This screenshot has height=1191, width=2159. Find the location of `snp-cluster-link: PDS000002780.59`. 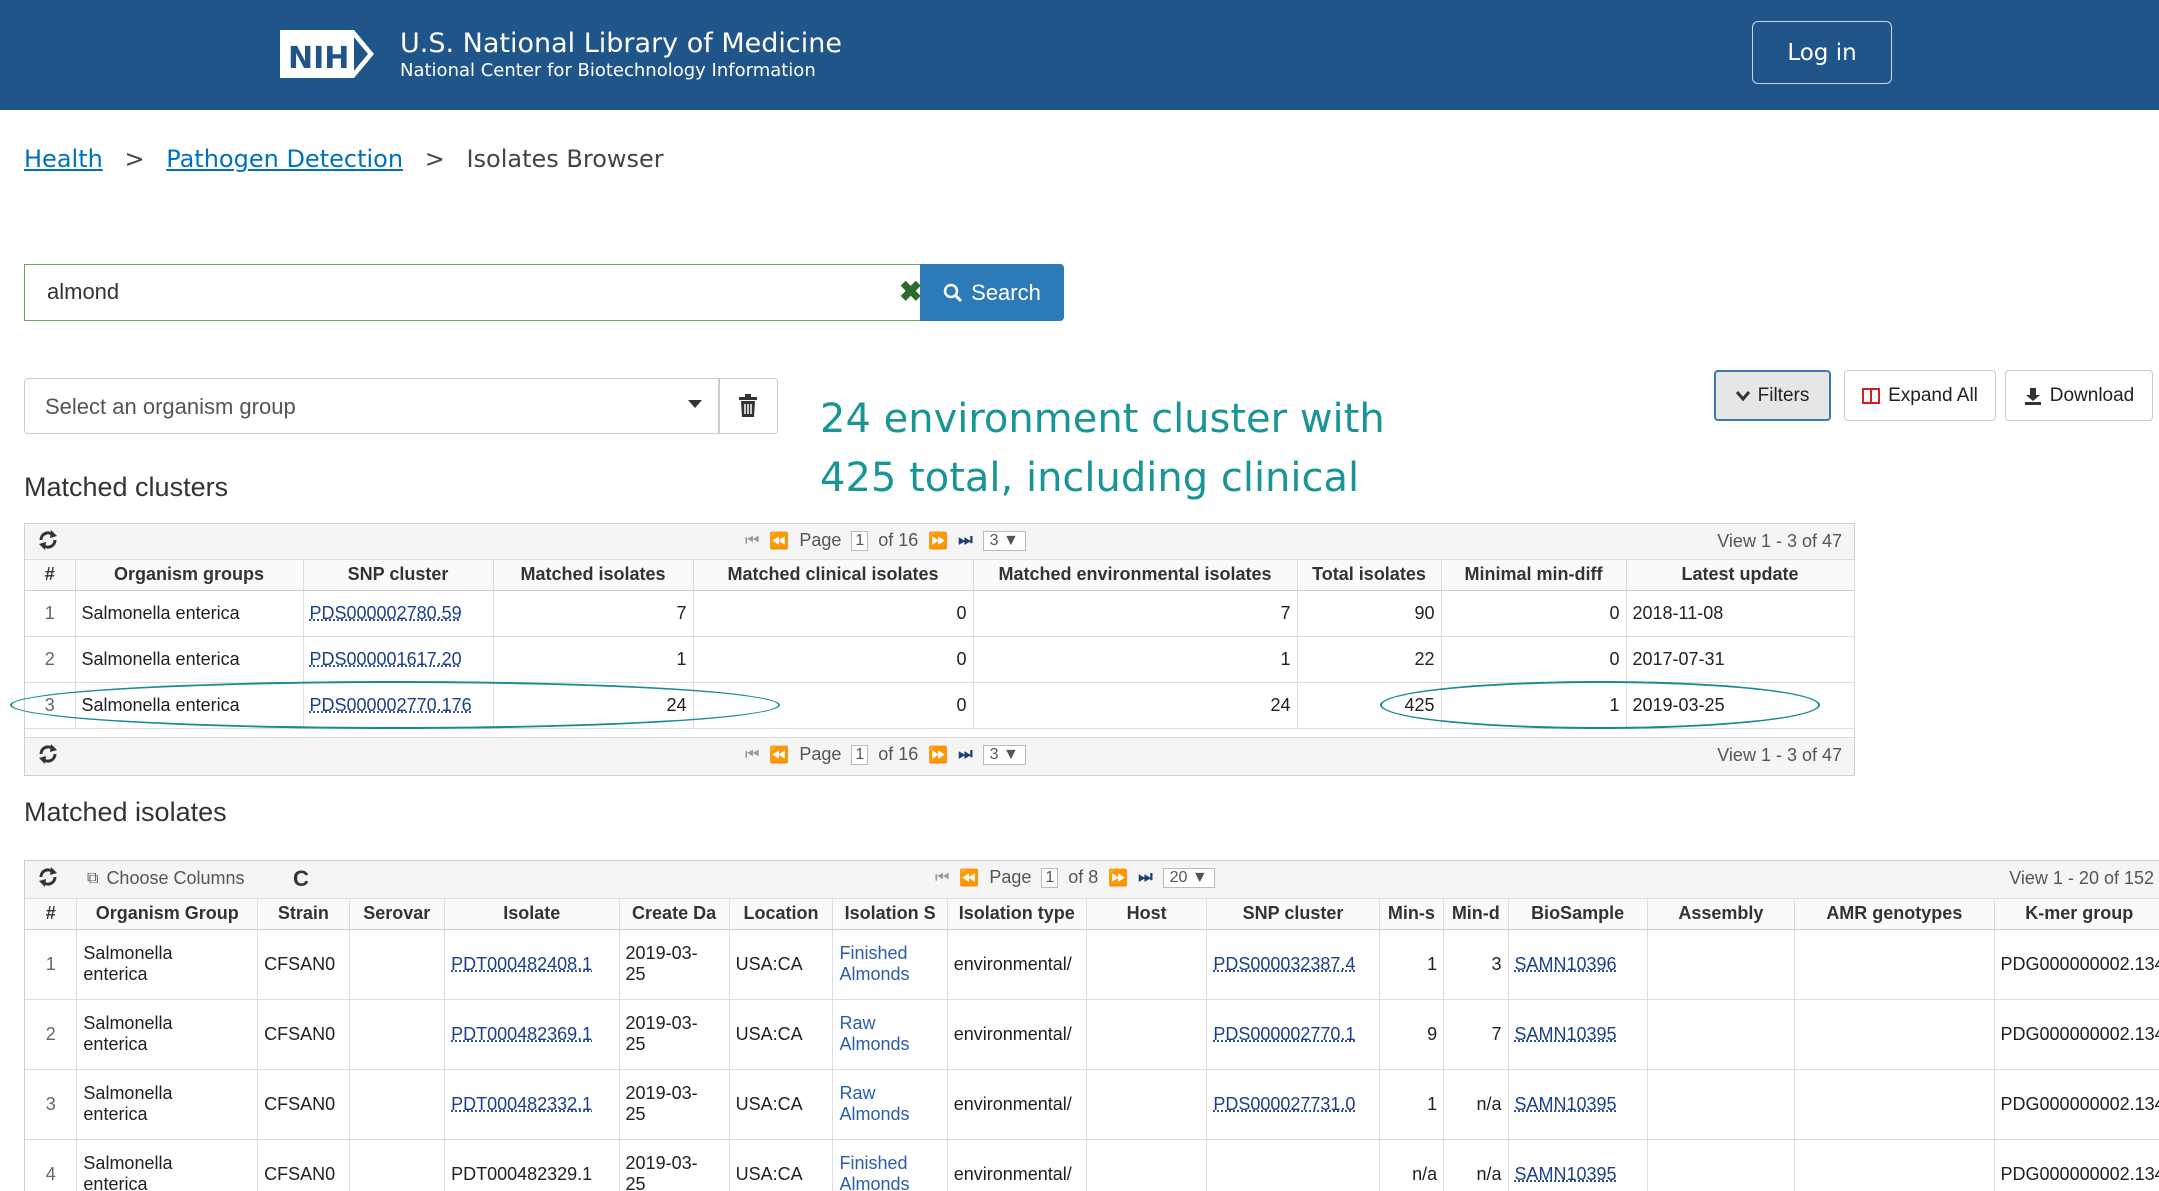

snp-cluster-link: PDS000002780.59 is located at coordinates (386, 613).